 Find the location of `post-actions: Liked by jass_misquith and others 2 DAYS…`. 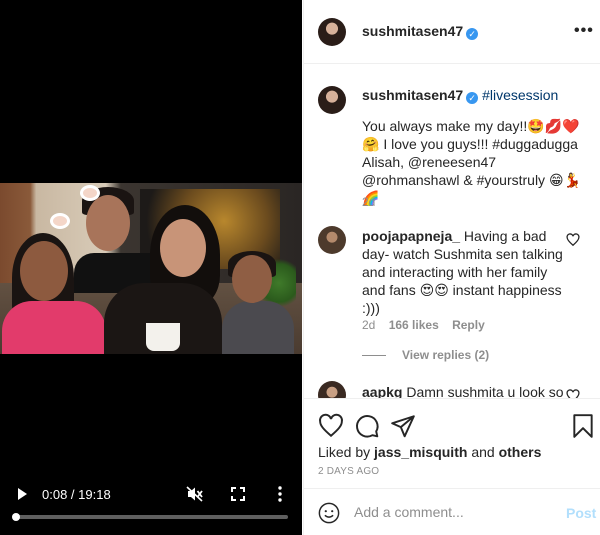

post-actions: Liked by jass_misquith and others 2 DAYS… is located at coordinates (452, 443).